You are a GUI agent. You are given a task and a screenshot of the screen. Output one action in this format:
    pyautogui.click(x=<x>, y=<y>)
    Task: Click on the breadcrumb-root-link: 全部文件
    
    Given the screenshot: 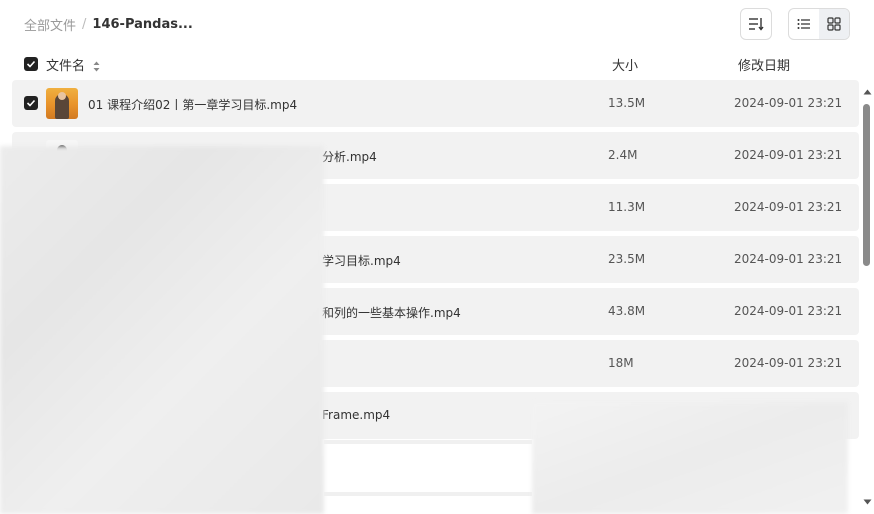 What is the action you would take?
    pyautogui.click(x=50, y=24)
    